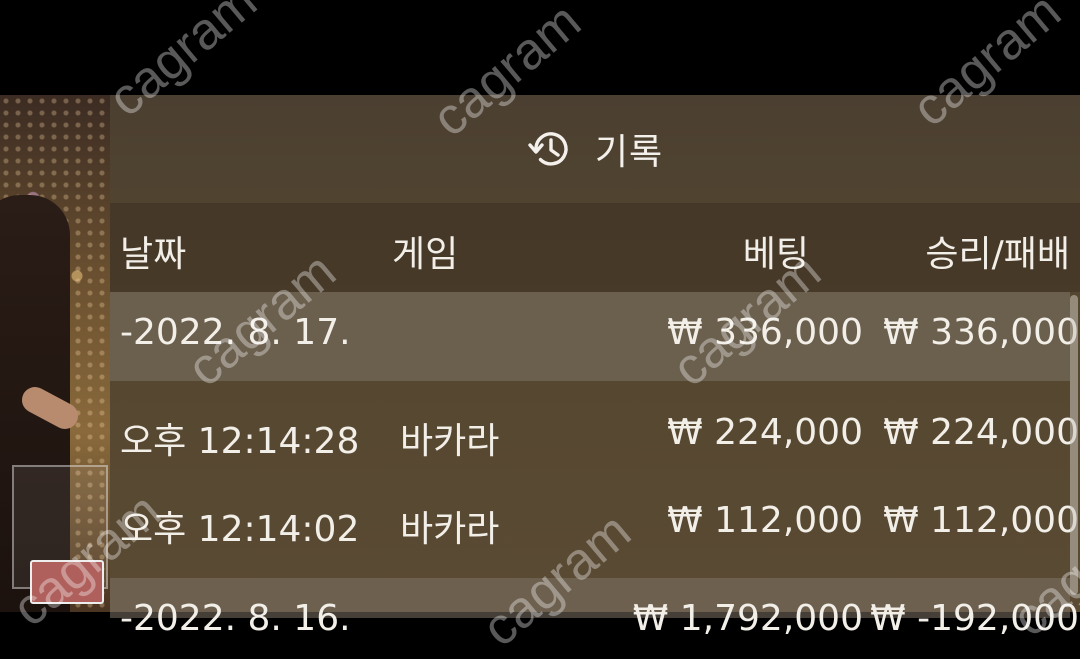  What do you see at coordinates (997, 251) in the screenshot?
I see `column-header-result: 승리/패배` at bounding box center [997, 251].